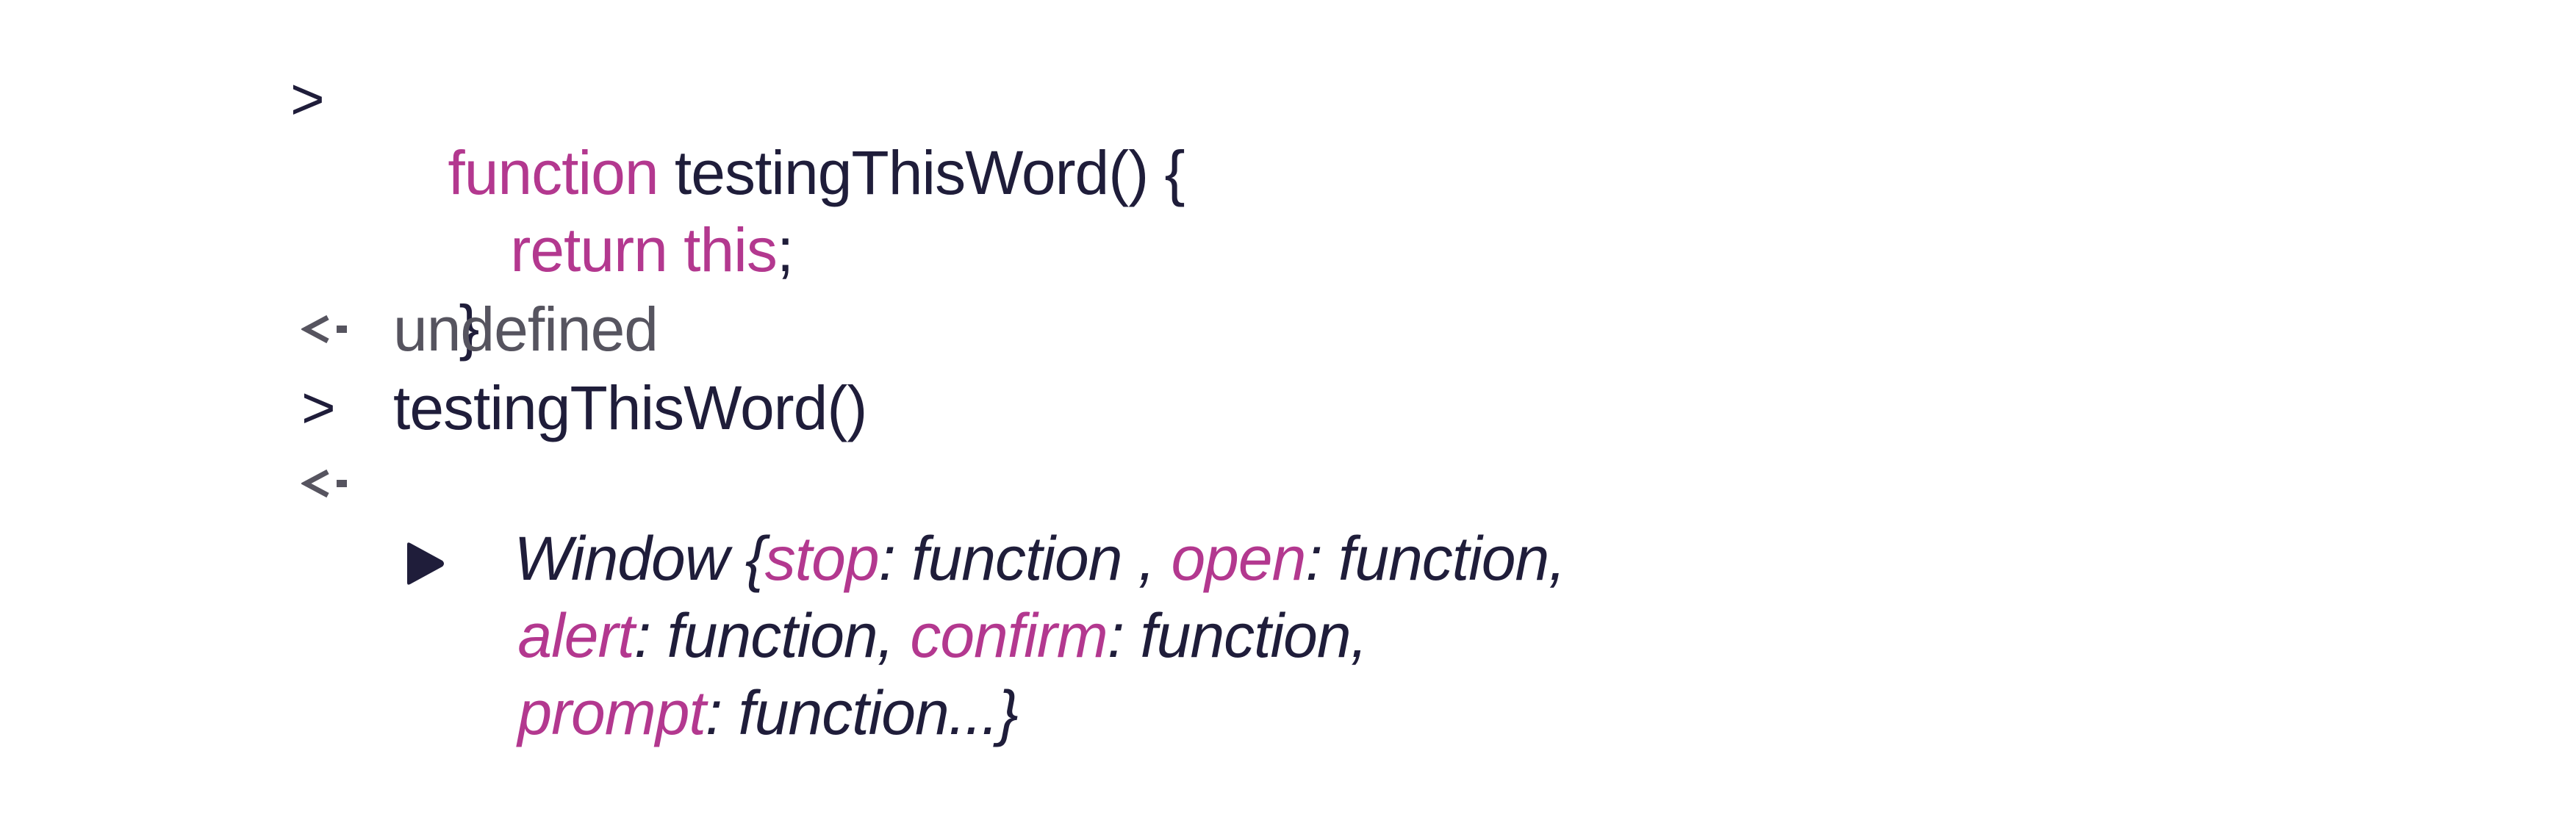 Image resolution: width=2576 pixels, height=823 pixels. I want to click on object-preview-line: prompt: function...}, so click(735, 713).